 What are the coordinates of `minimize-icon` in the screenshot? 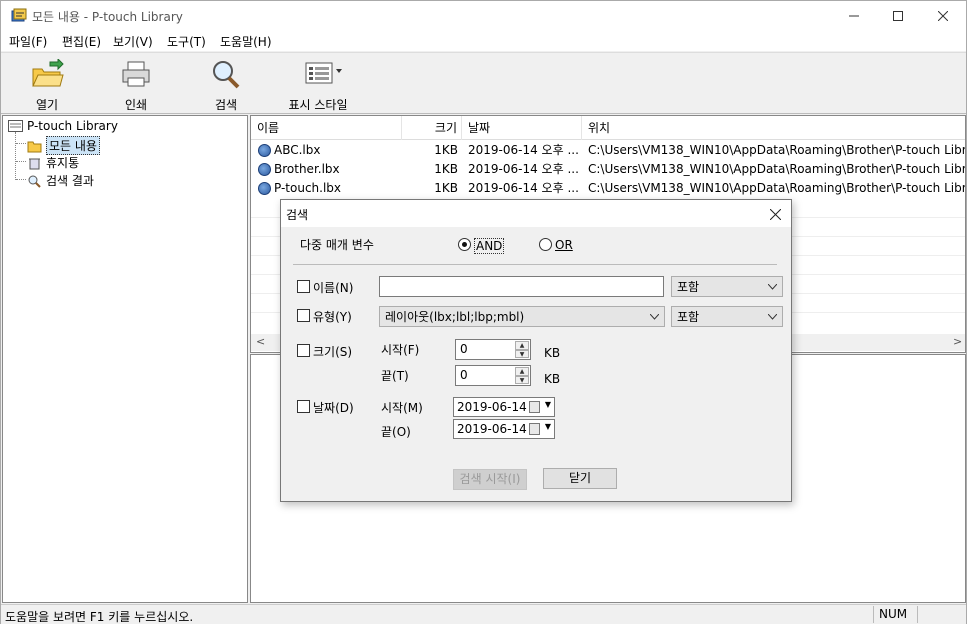 It's located at (854, 16).